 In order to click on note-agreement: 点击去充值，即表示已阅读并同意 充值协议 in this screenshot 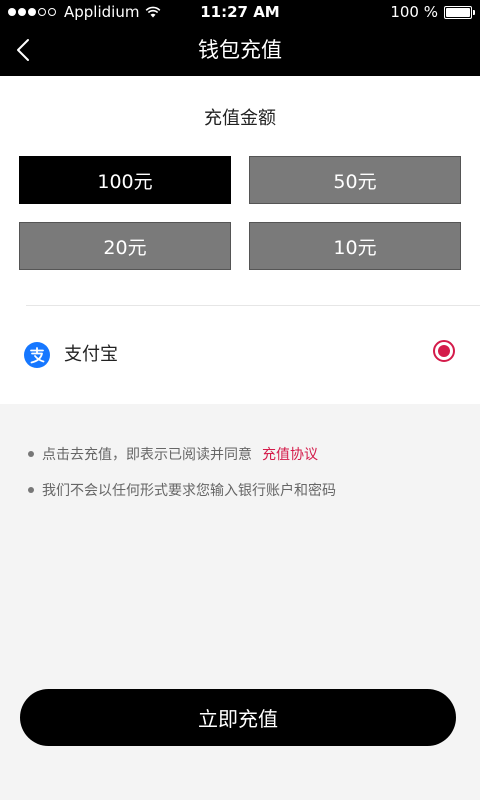, I will do `click(173, 454)`.